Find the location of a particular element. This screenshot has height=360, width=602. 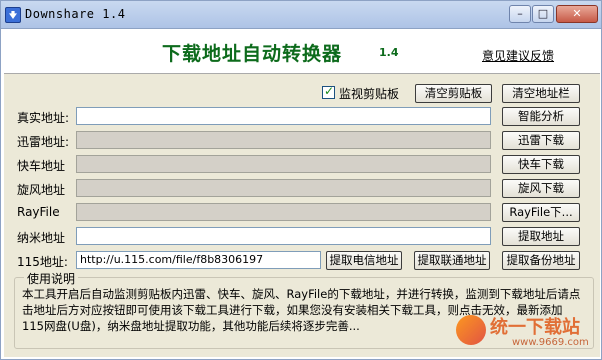

namipan-address-input is located at coordinates (283, 236).